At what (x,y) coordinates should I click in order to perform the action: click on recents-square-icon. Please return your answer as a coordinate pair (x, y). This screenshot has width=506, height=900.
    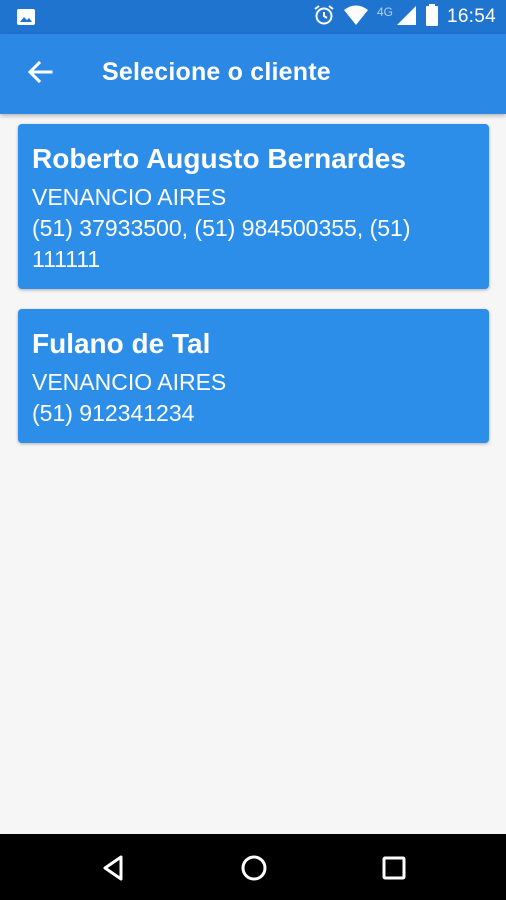
    Looking at the image, I should click on (394, 871).